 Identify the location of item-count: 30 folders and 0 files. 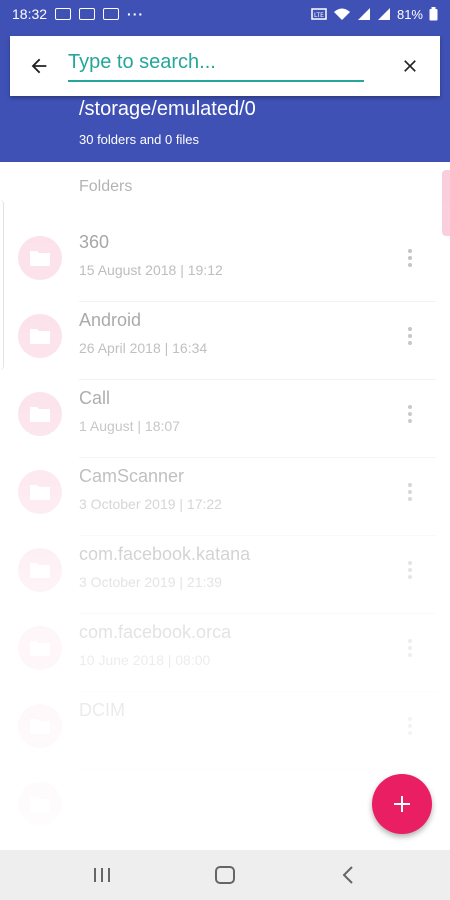
(139, 139).